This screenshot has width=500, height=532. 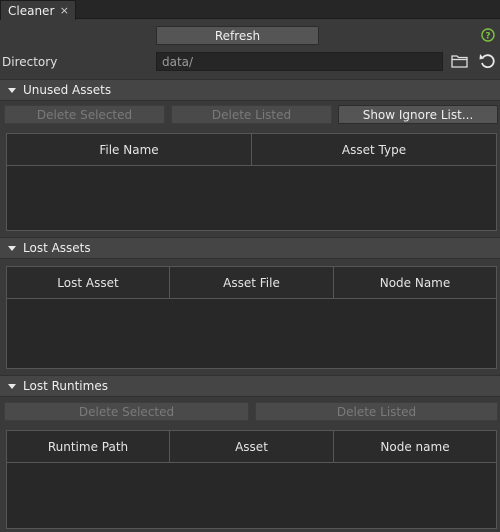 What do you see at coordinates (67, 90) in the screenshot?
I see `section-title: Unused Assets` at bounding box center [67, 90].